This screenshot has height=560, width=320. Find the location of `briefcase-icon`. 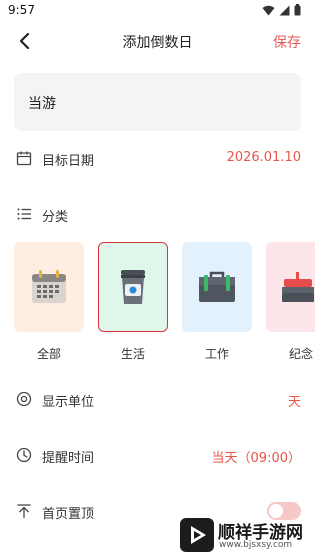

briefcase-icon is located at coordinates (217, 286).